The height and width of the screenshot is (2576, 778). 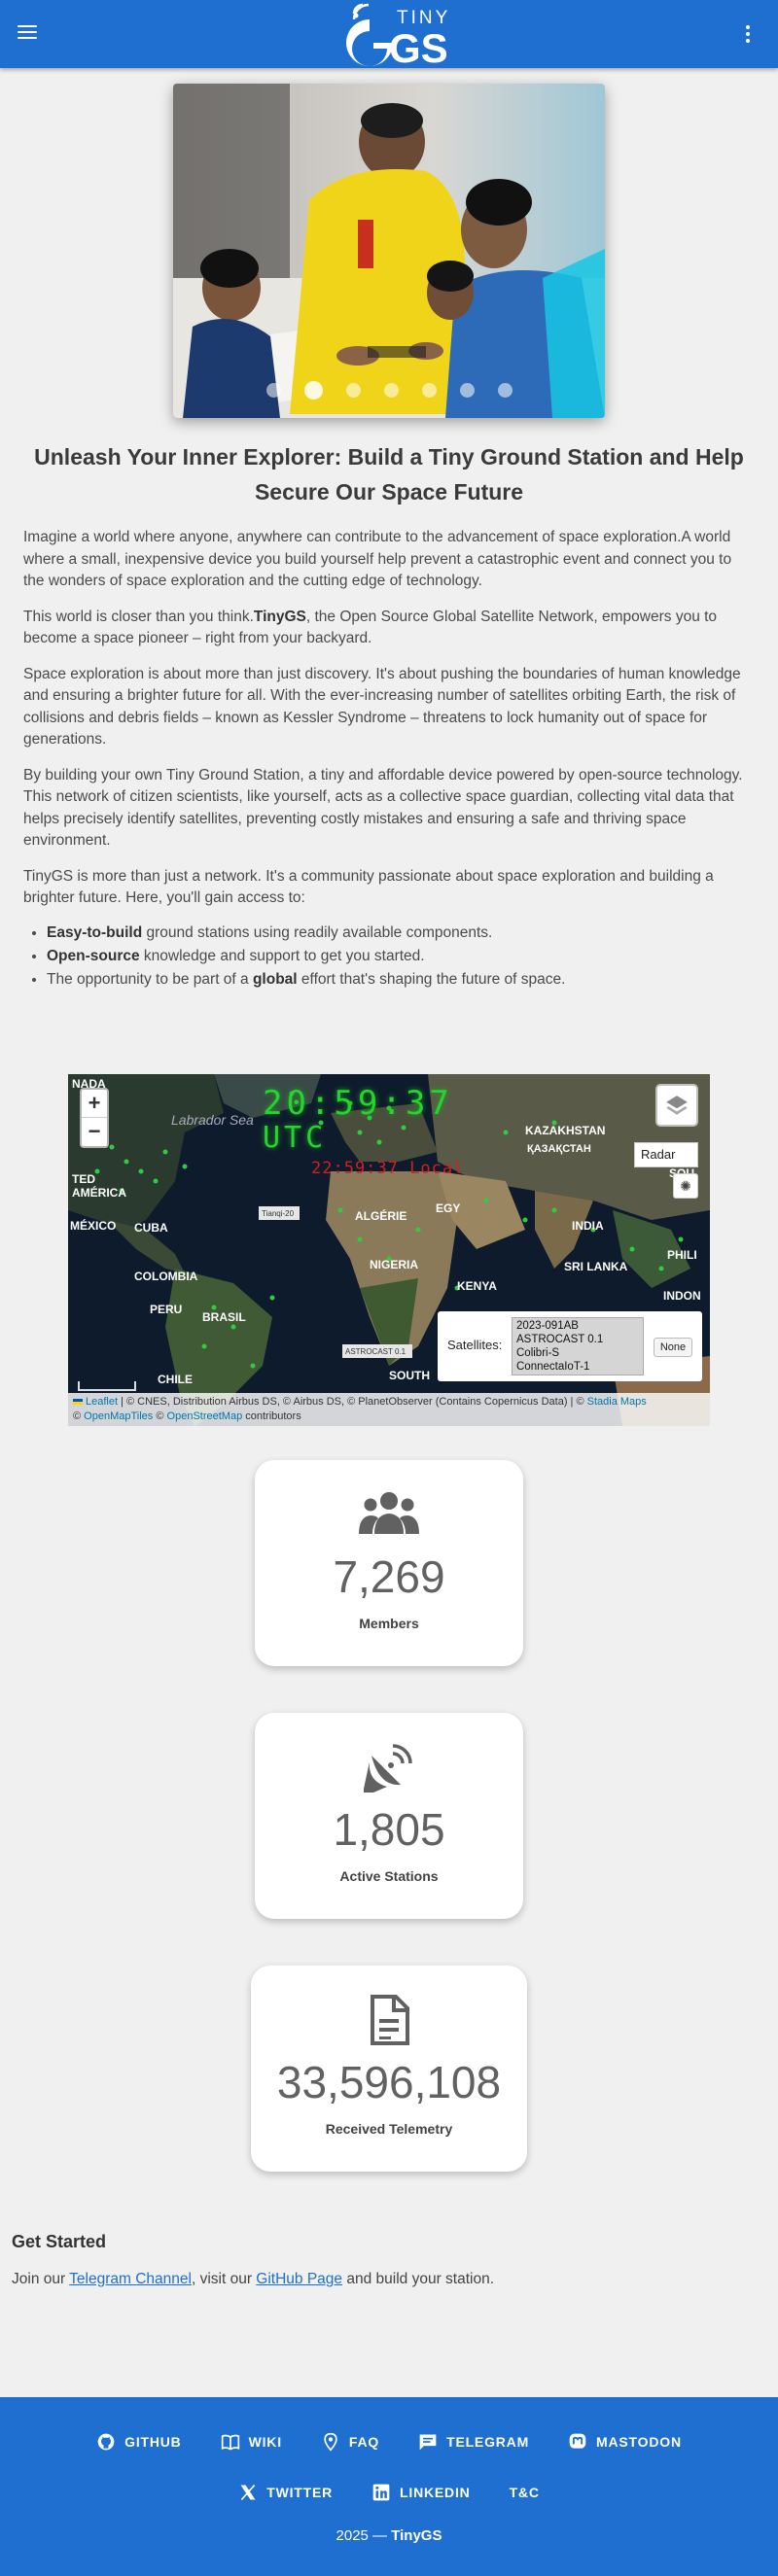 I want to click on active-stations-card: 1,805 Active Stations, so click(x=389, y=1816).